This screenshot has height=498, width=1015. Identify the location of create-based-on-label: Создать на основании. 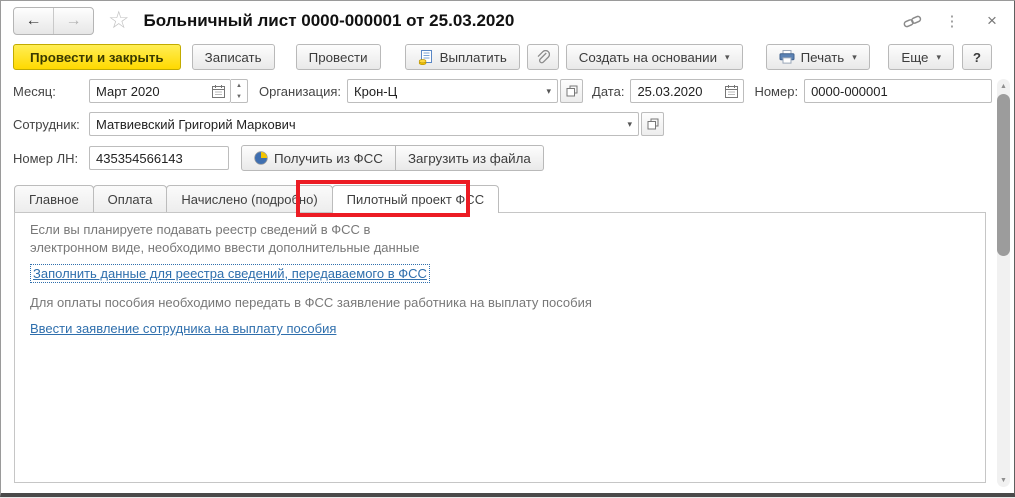
(648, 57).